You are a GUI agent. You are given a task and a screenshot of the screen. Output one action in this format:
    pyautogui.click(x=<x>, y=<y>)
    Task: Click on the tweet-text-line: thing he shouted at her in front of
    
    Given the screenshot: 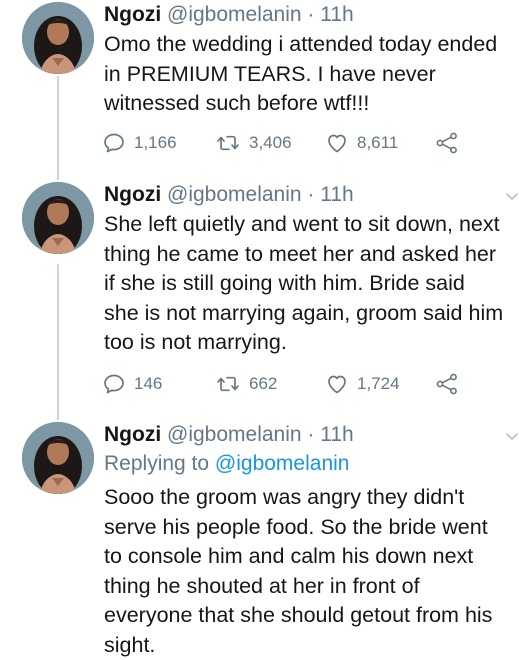 What is the action you would take?
    pyautogui.click(x=262, y=585)
    